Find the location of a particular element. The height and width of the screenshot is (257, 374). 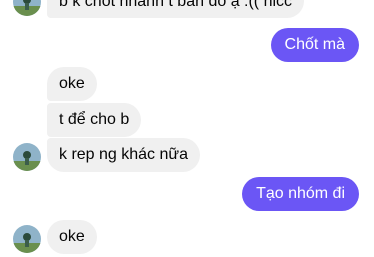

incoming-message: b k chốt nhanh t bán đó ạ :(( hicc is located at coordinates (176, 9).